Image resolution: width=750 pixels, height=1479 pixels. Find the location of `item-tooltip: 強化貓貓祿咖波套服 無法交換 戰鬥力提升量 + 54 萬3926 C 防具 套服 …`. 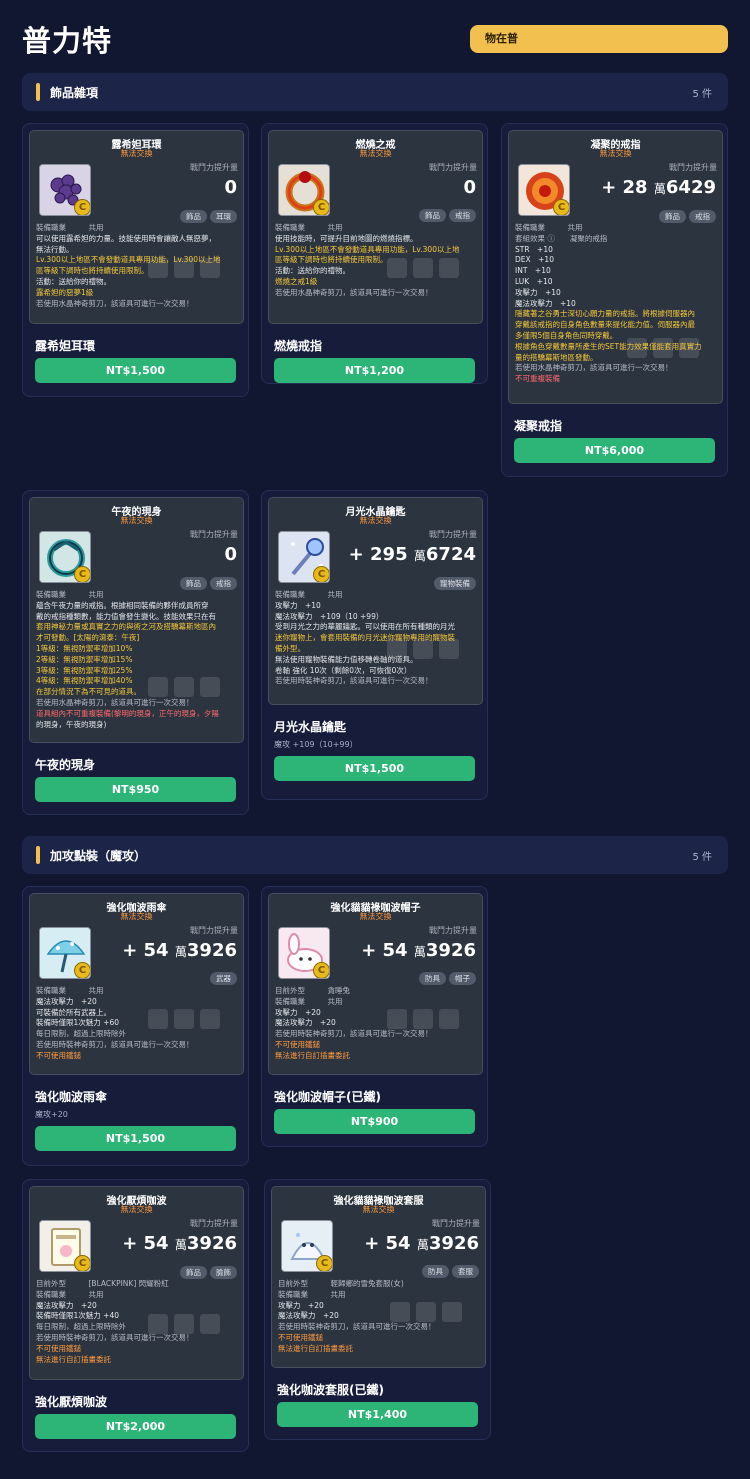

item-tooltip: 強化貓貓祿咖波套服 無法交換 戰鬥力提升量 + 54 萬3926 C 防具 套服 … is located at coordinates (378, 1277).